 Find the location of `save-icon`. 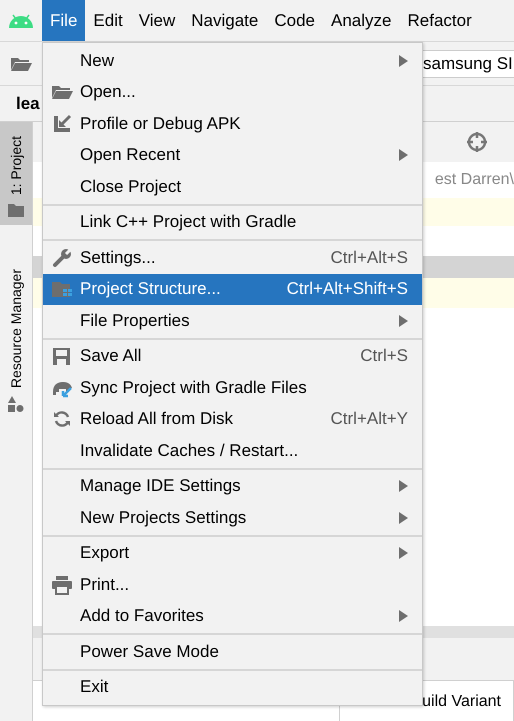

save-icon is located at coordinates (61, 356).